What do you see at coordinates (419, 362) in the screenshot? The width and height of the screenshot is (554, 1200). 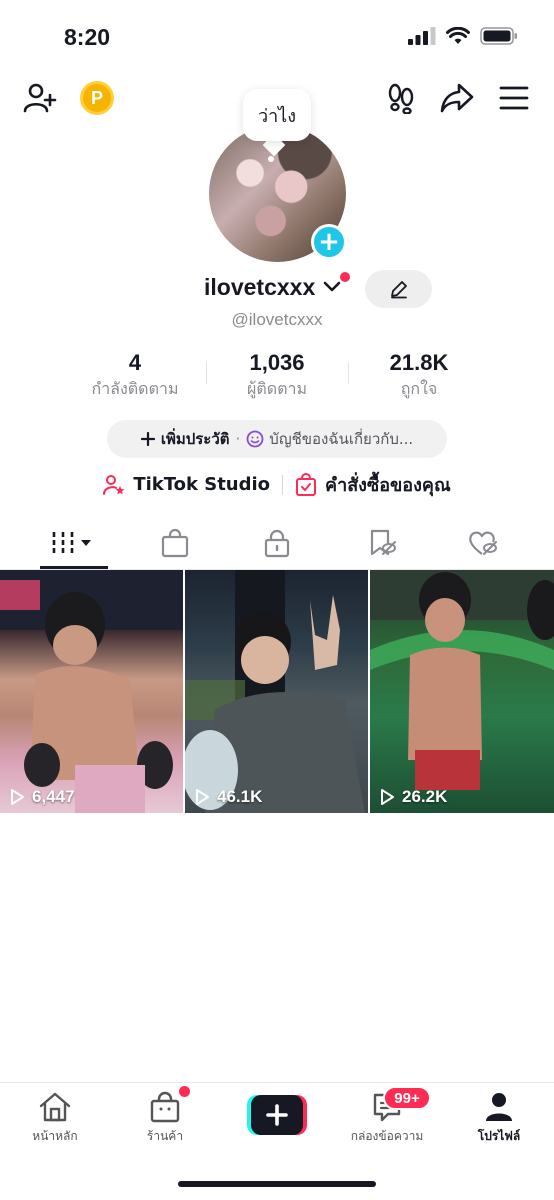 I see `stat-likes-value: 21.8K` at bounding box center [419, 362].